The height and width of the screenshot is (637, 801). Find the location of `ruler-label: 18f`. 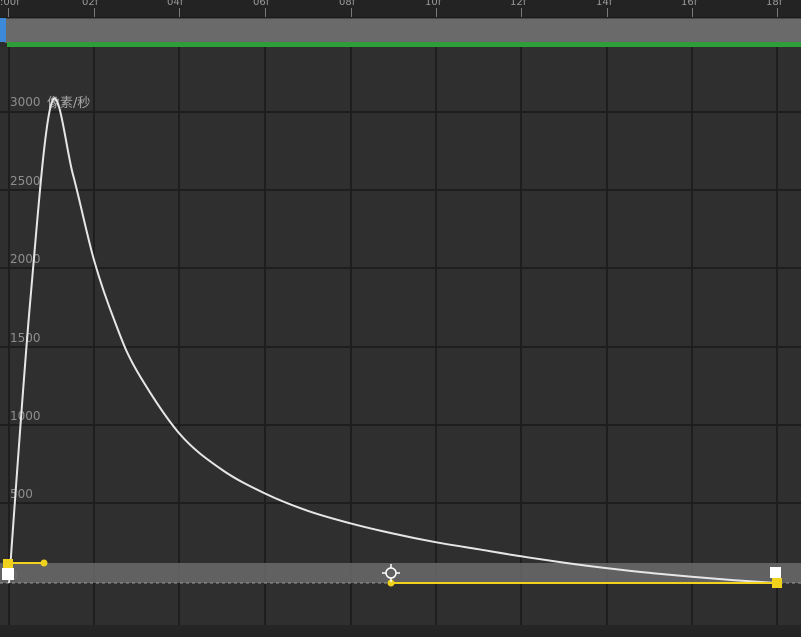

ruler-label: 18f is located at coordinates (774, 4).